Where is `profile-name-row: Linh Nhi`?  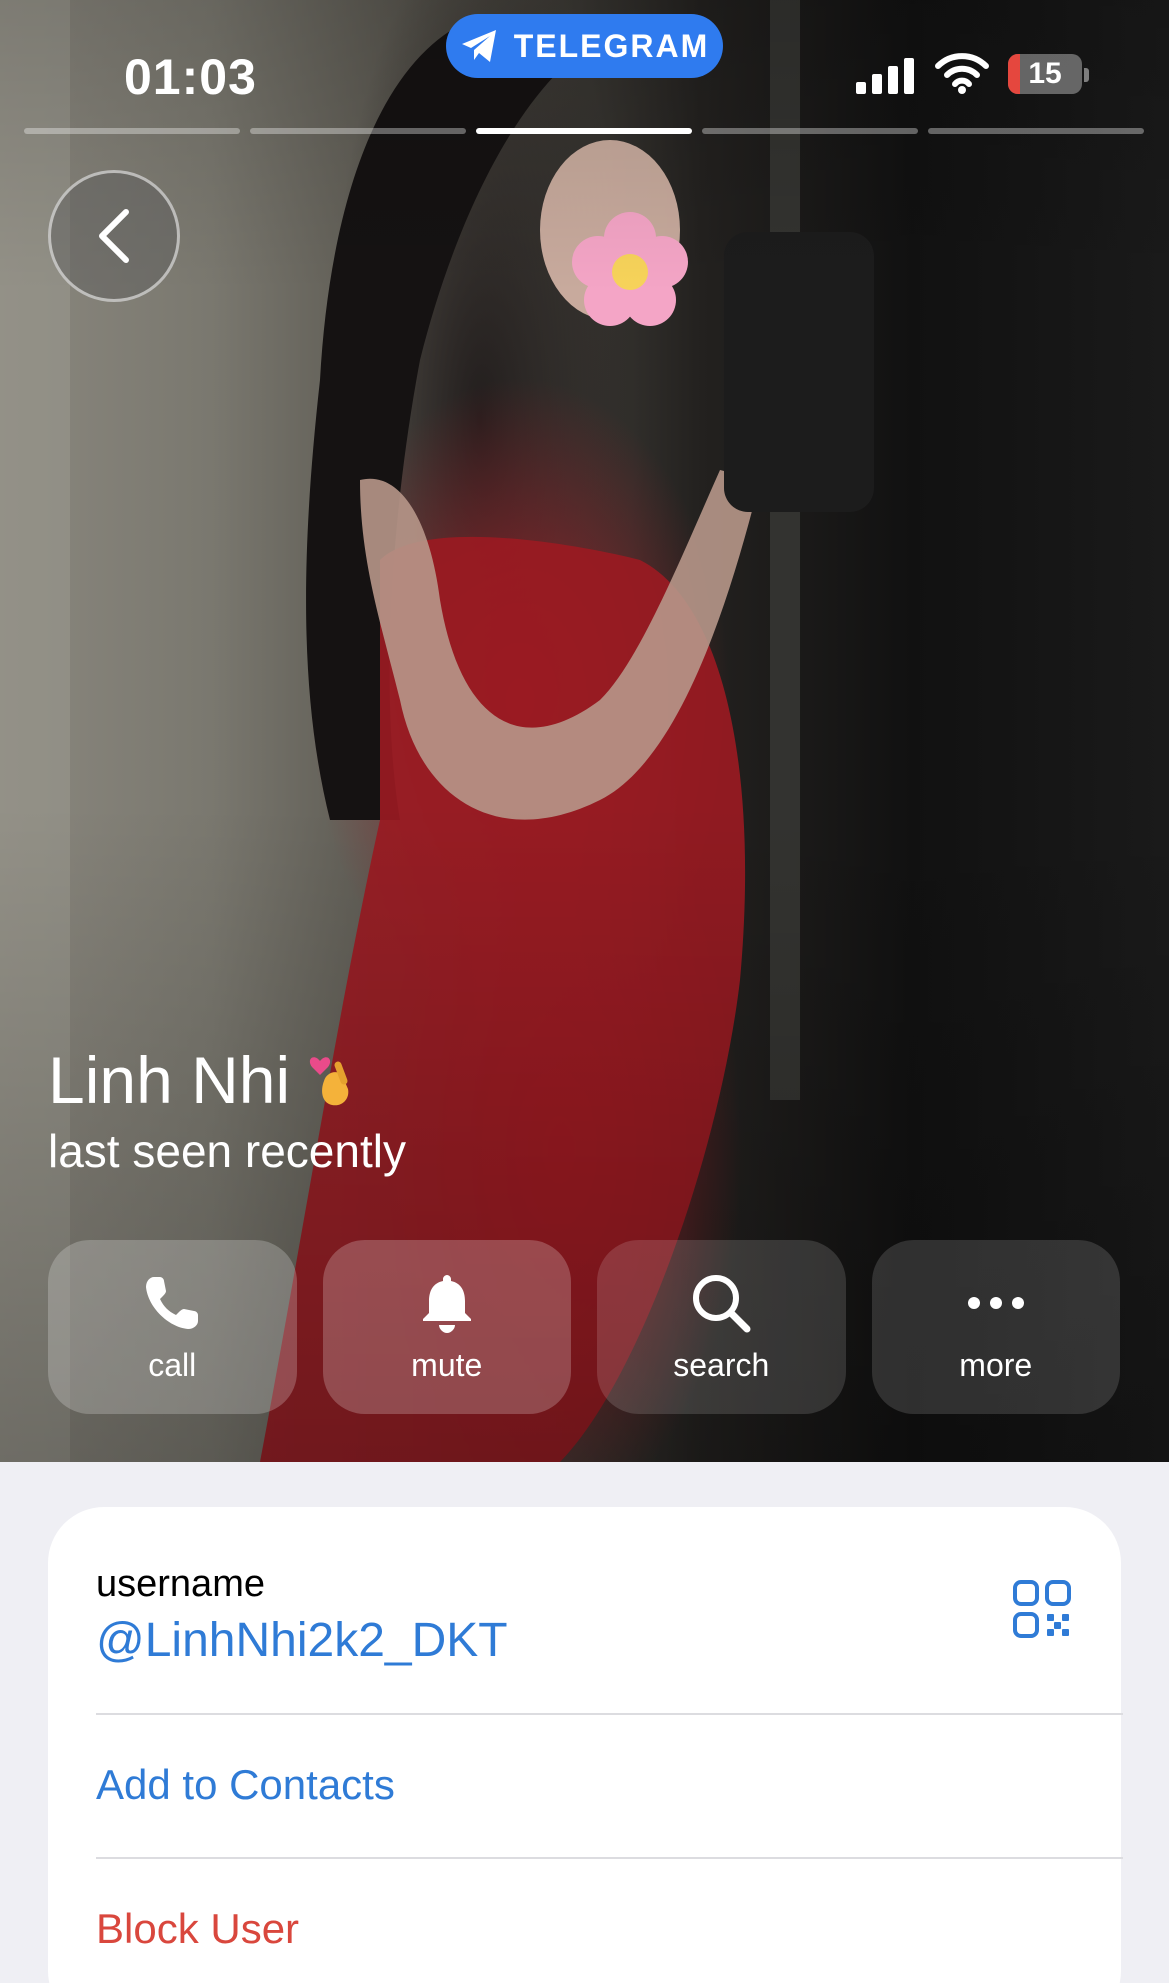
profile-name-row: Linh Nhi is located at coordinates (203, 1080).